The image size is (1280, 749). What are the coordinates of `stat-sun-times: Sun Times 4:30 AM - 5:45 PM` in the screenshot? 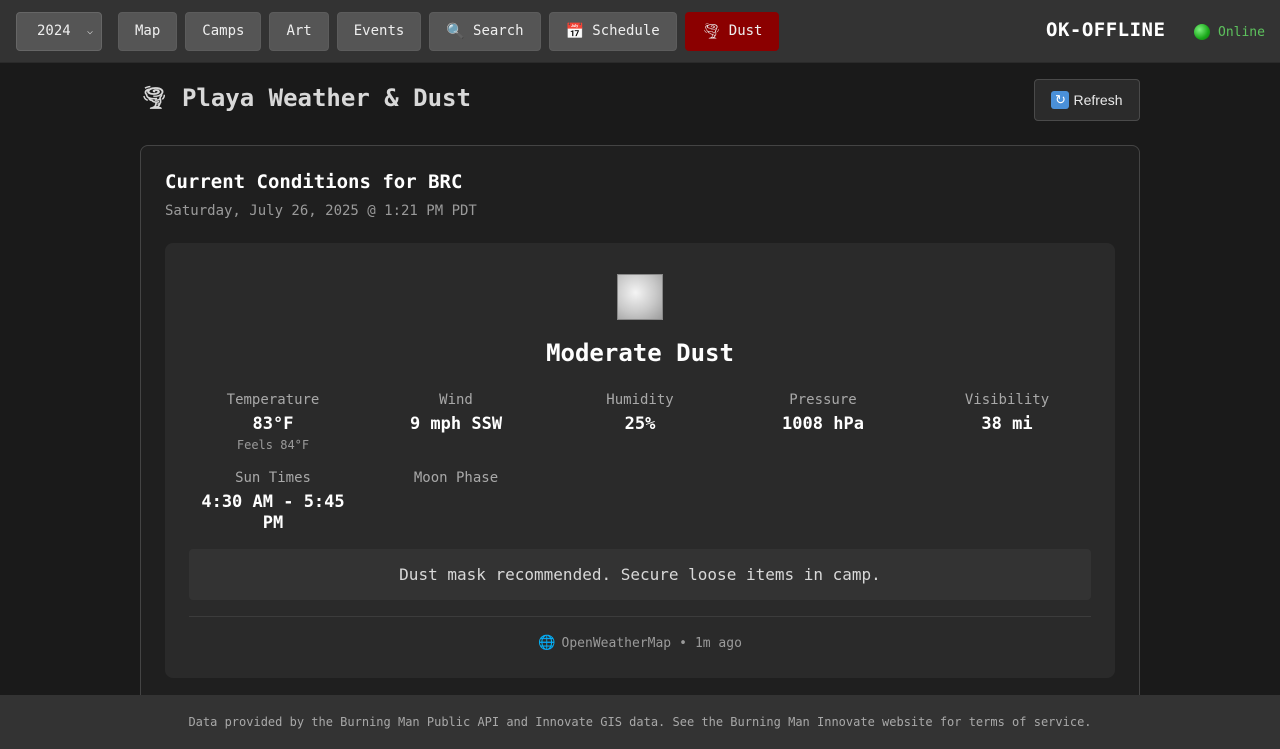 It's located at (273, 502).